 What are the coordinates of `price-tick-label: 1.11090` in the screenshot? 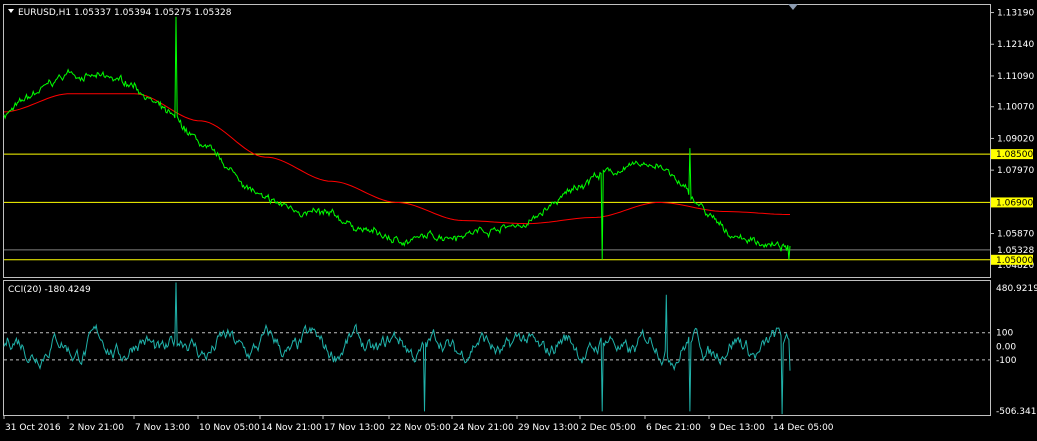 It's located at (1015, 77).